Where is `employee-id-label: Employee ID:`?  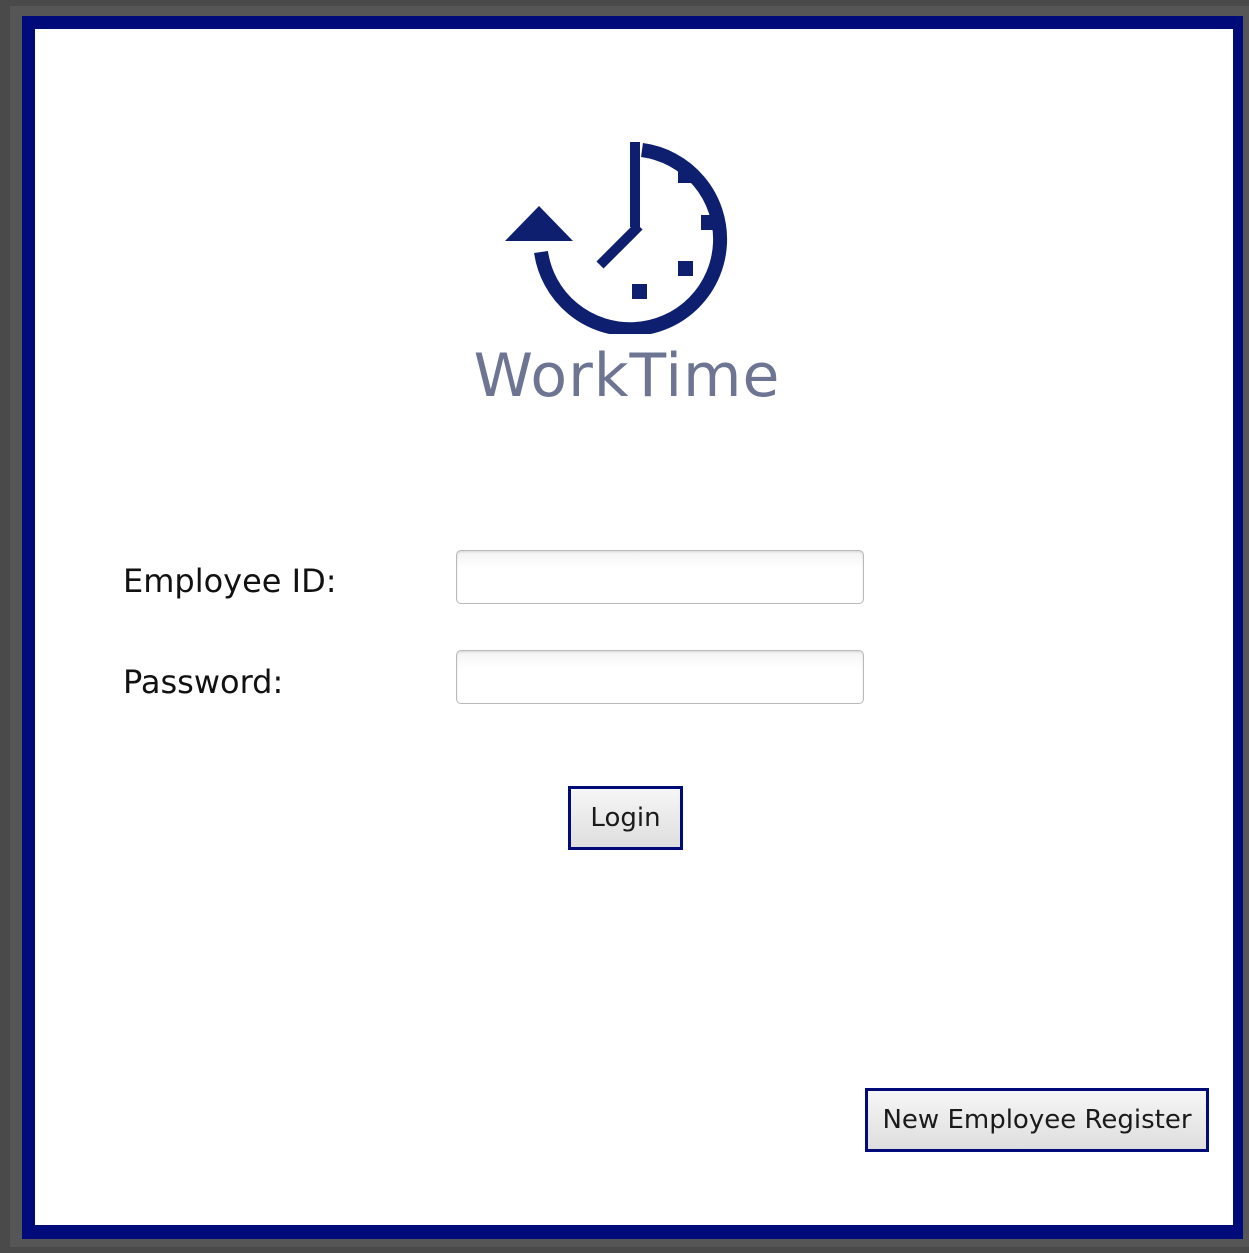
employee-id-label: Employee ID: is located at coordinates (230, 581).